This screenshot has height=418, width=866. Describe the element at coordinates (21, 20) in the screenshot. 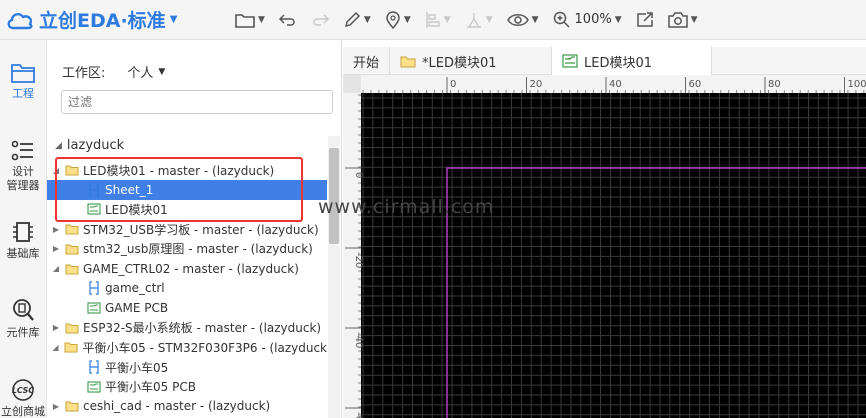

I see `cloud-logo-icon` at that location.